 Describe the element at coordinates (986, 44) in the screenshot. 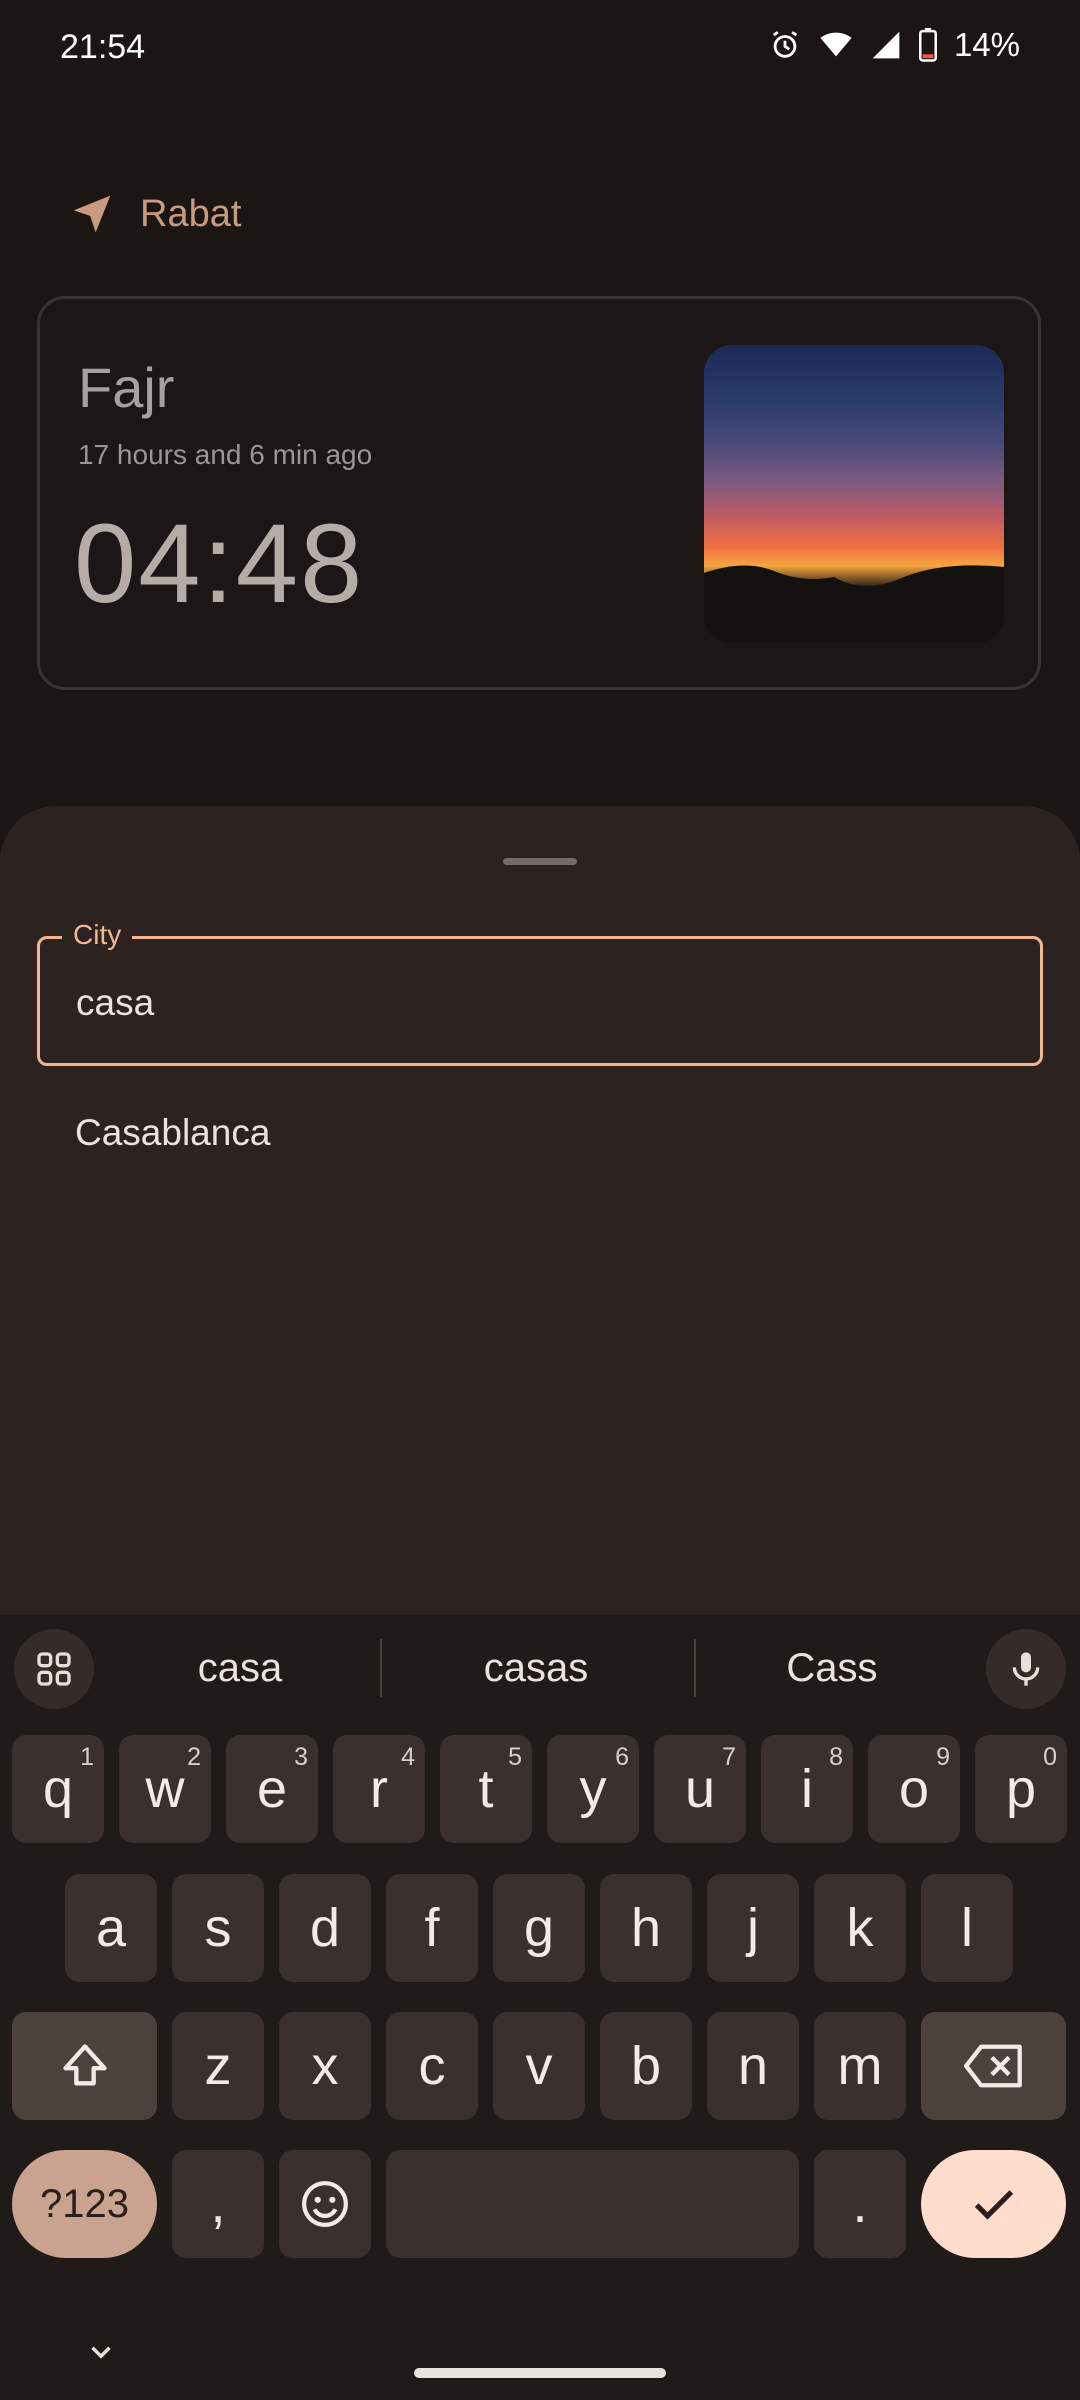

I see `battery-percent: 14%` at that location.